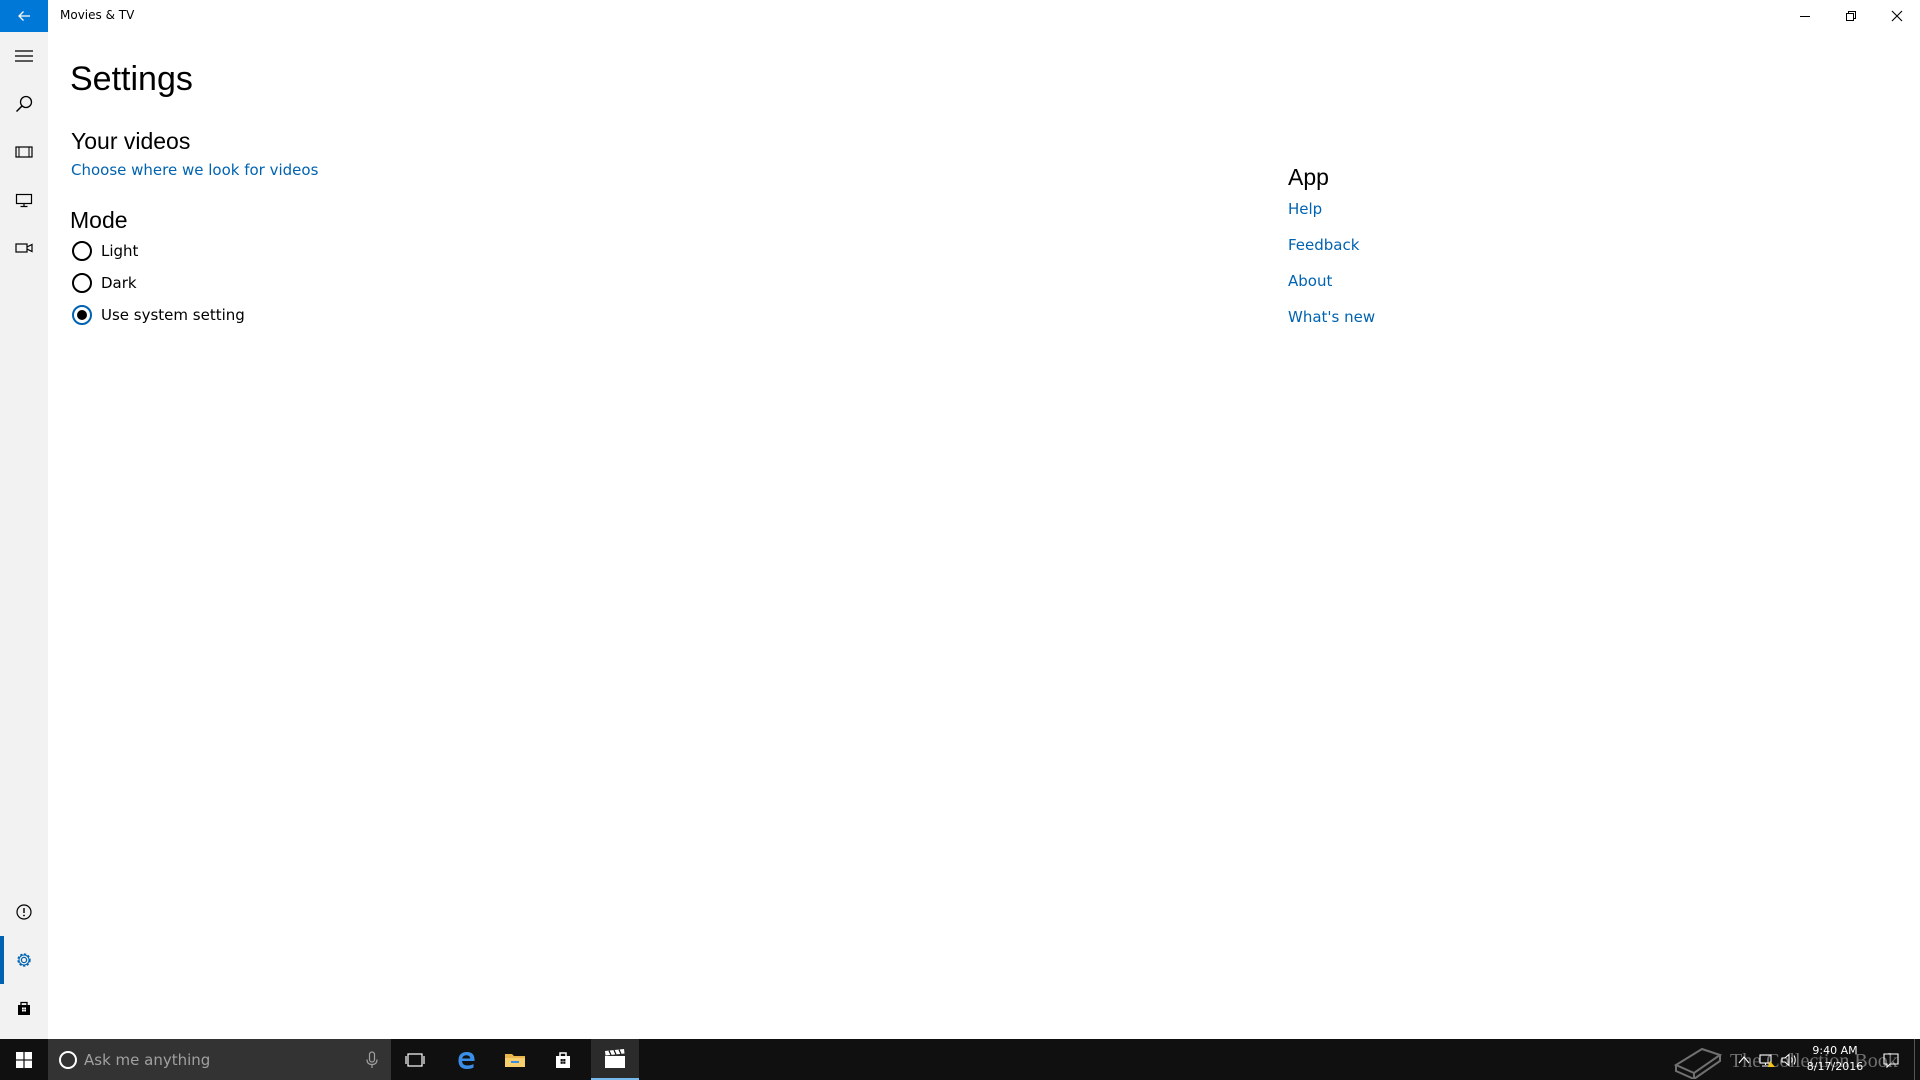 Image resolution: width=1920 pixels, height=1080 pixels. I want to click on app-title: Movies & TV, so click(97, 15).